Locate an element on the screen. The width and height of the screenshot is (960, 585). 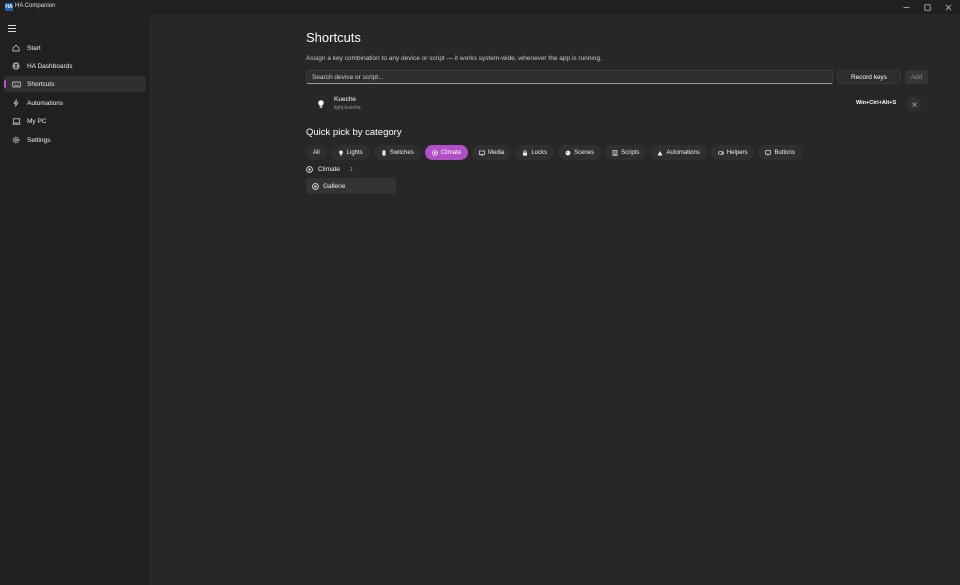
script-icon is located at coordinates (615, 152).